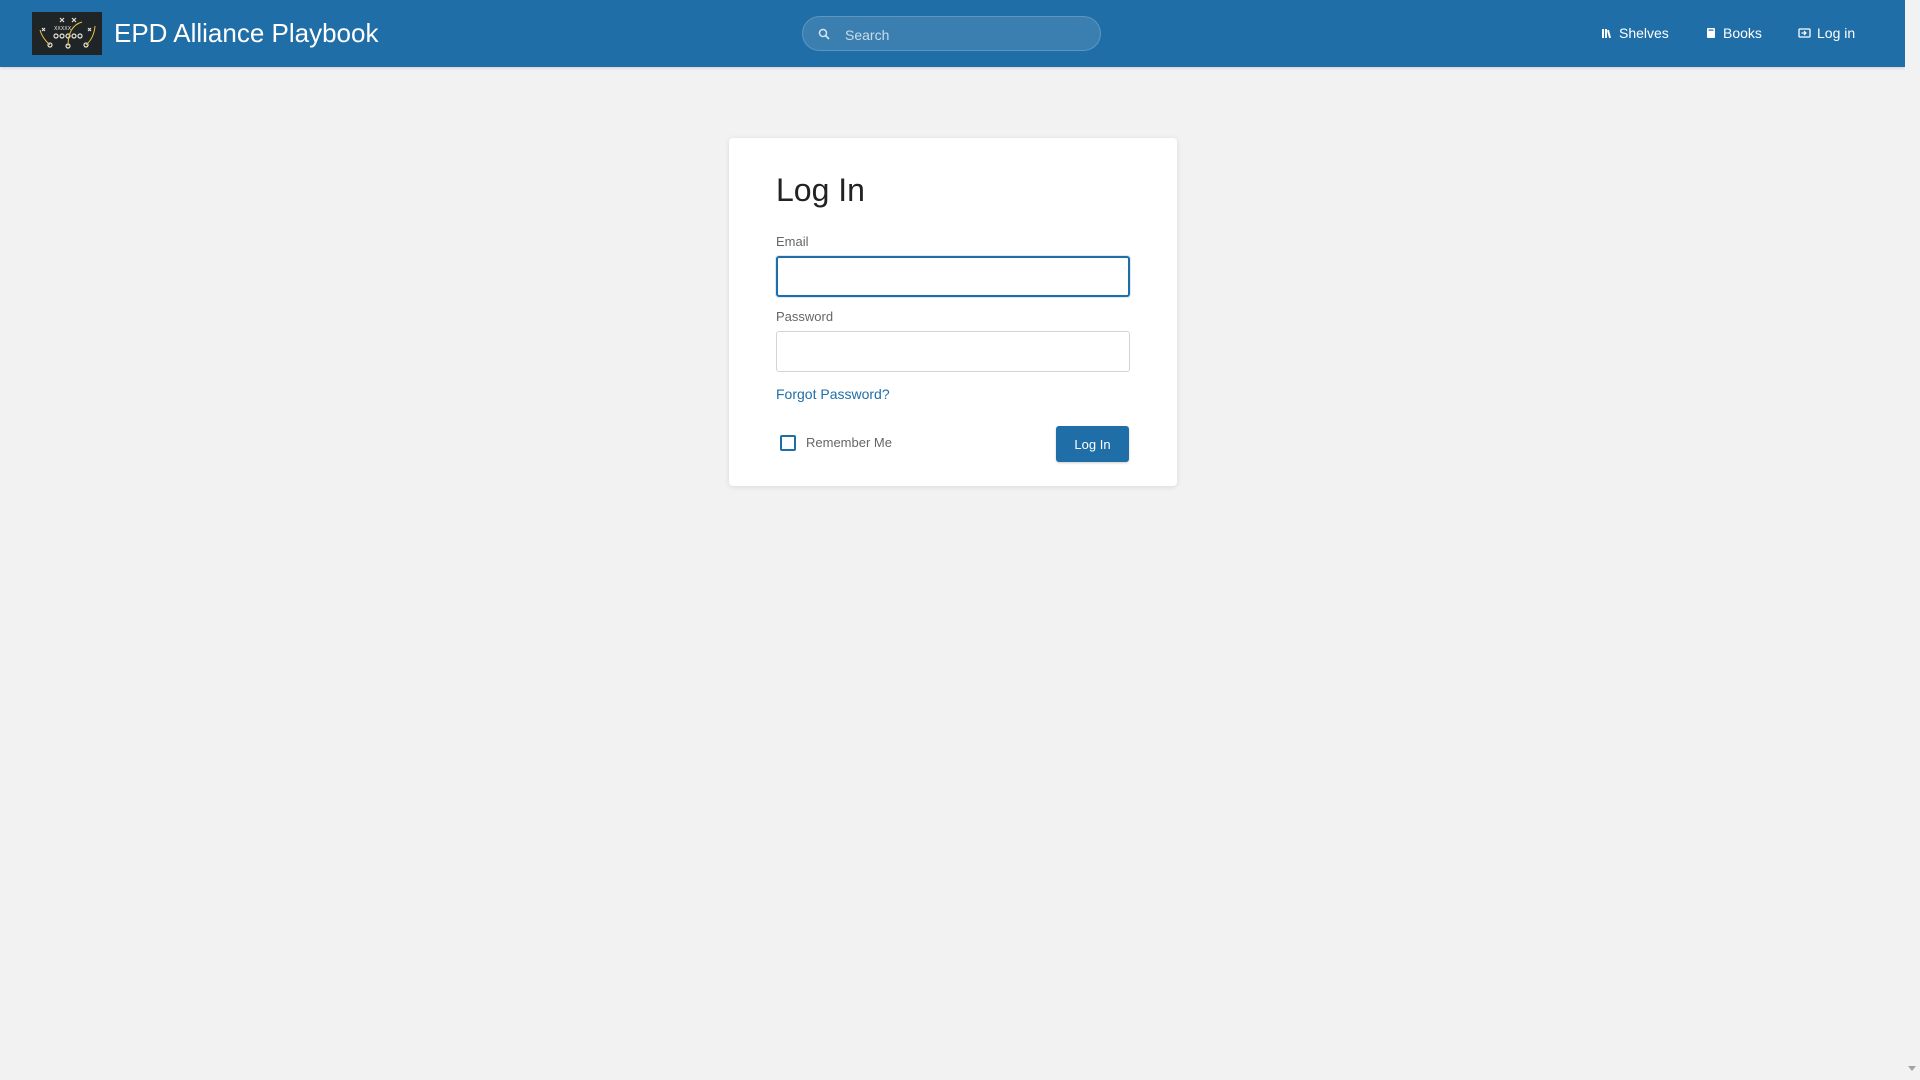  I want to click on playbook-diagram-logo: XXXXX, so click(67, 33).